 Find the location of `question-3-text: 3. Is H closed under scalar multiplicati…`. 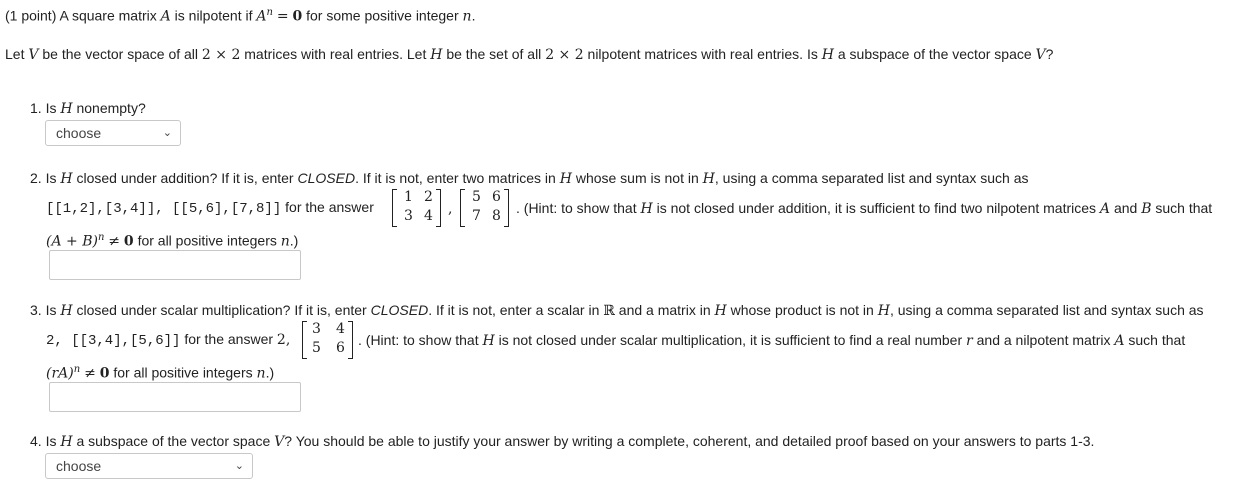

question-3-text: 3. Is H closed under scalar multiplicati… is located at coordinates (617, 310).